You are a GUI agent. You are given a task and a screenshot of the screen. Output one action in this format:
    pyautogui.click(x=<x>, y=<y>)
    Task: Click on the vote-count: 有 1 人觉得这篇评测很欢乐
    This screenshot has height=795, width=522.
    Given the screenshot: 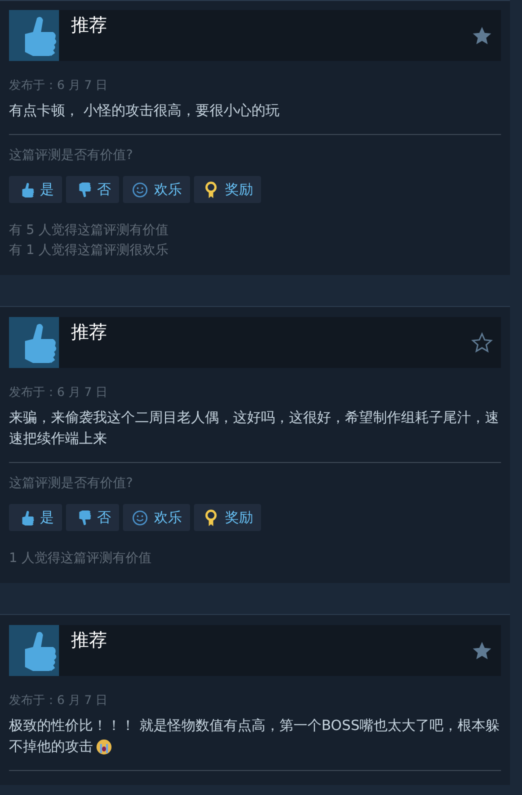 What is the action you would take?
    pyautogui.click(x=89, y=251)
    